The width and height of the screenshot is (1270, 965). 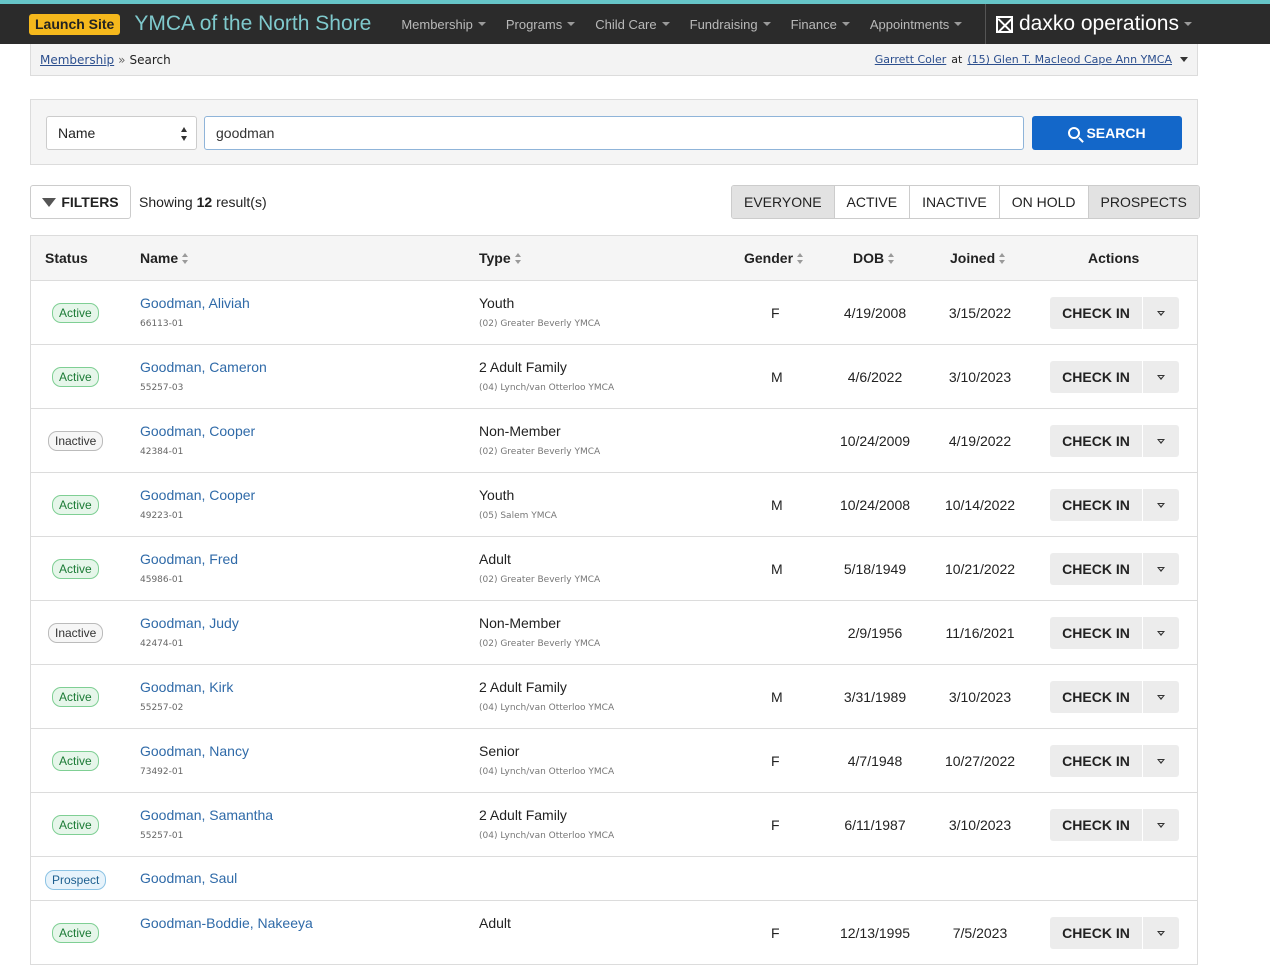 I want to click on filter-icon, so click(x=49, y=202).